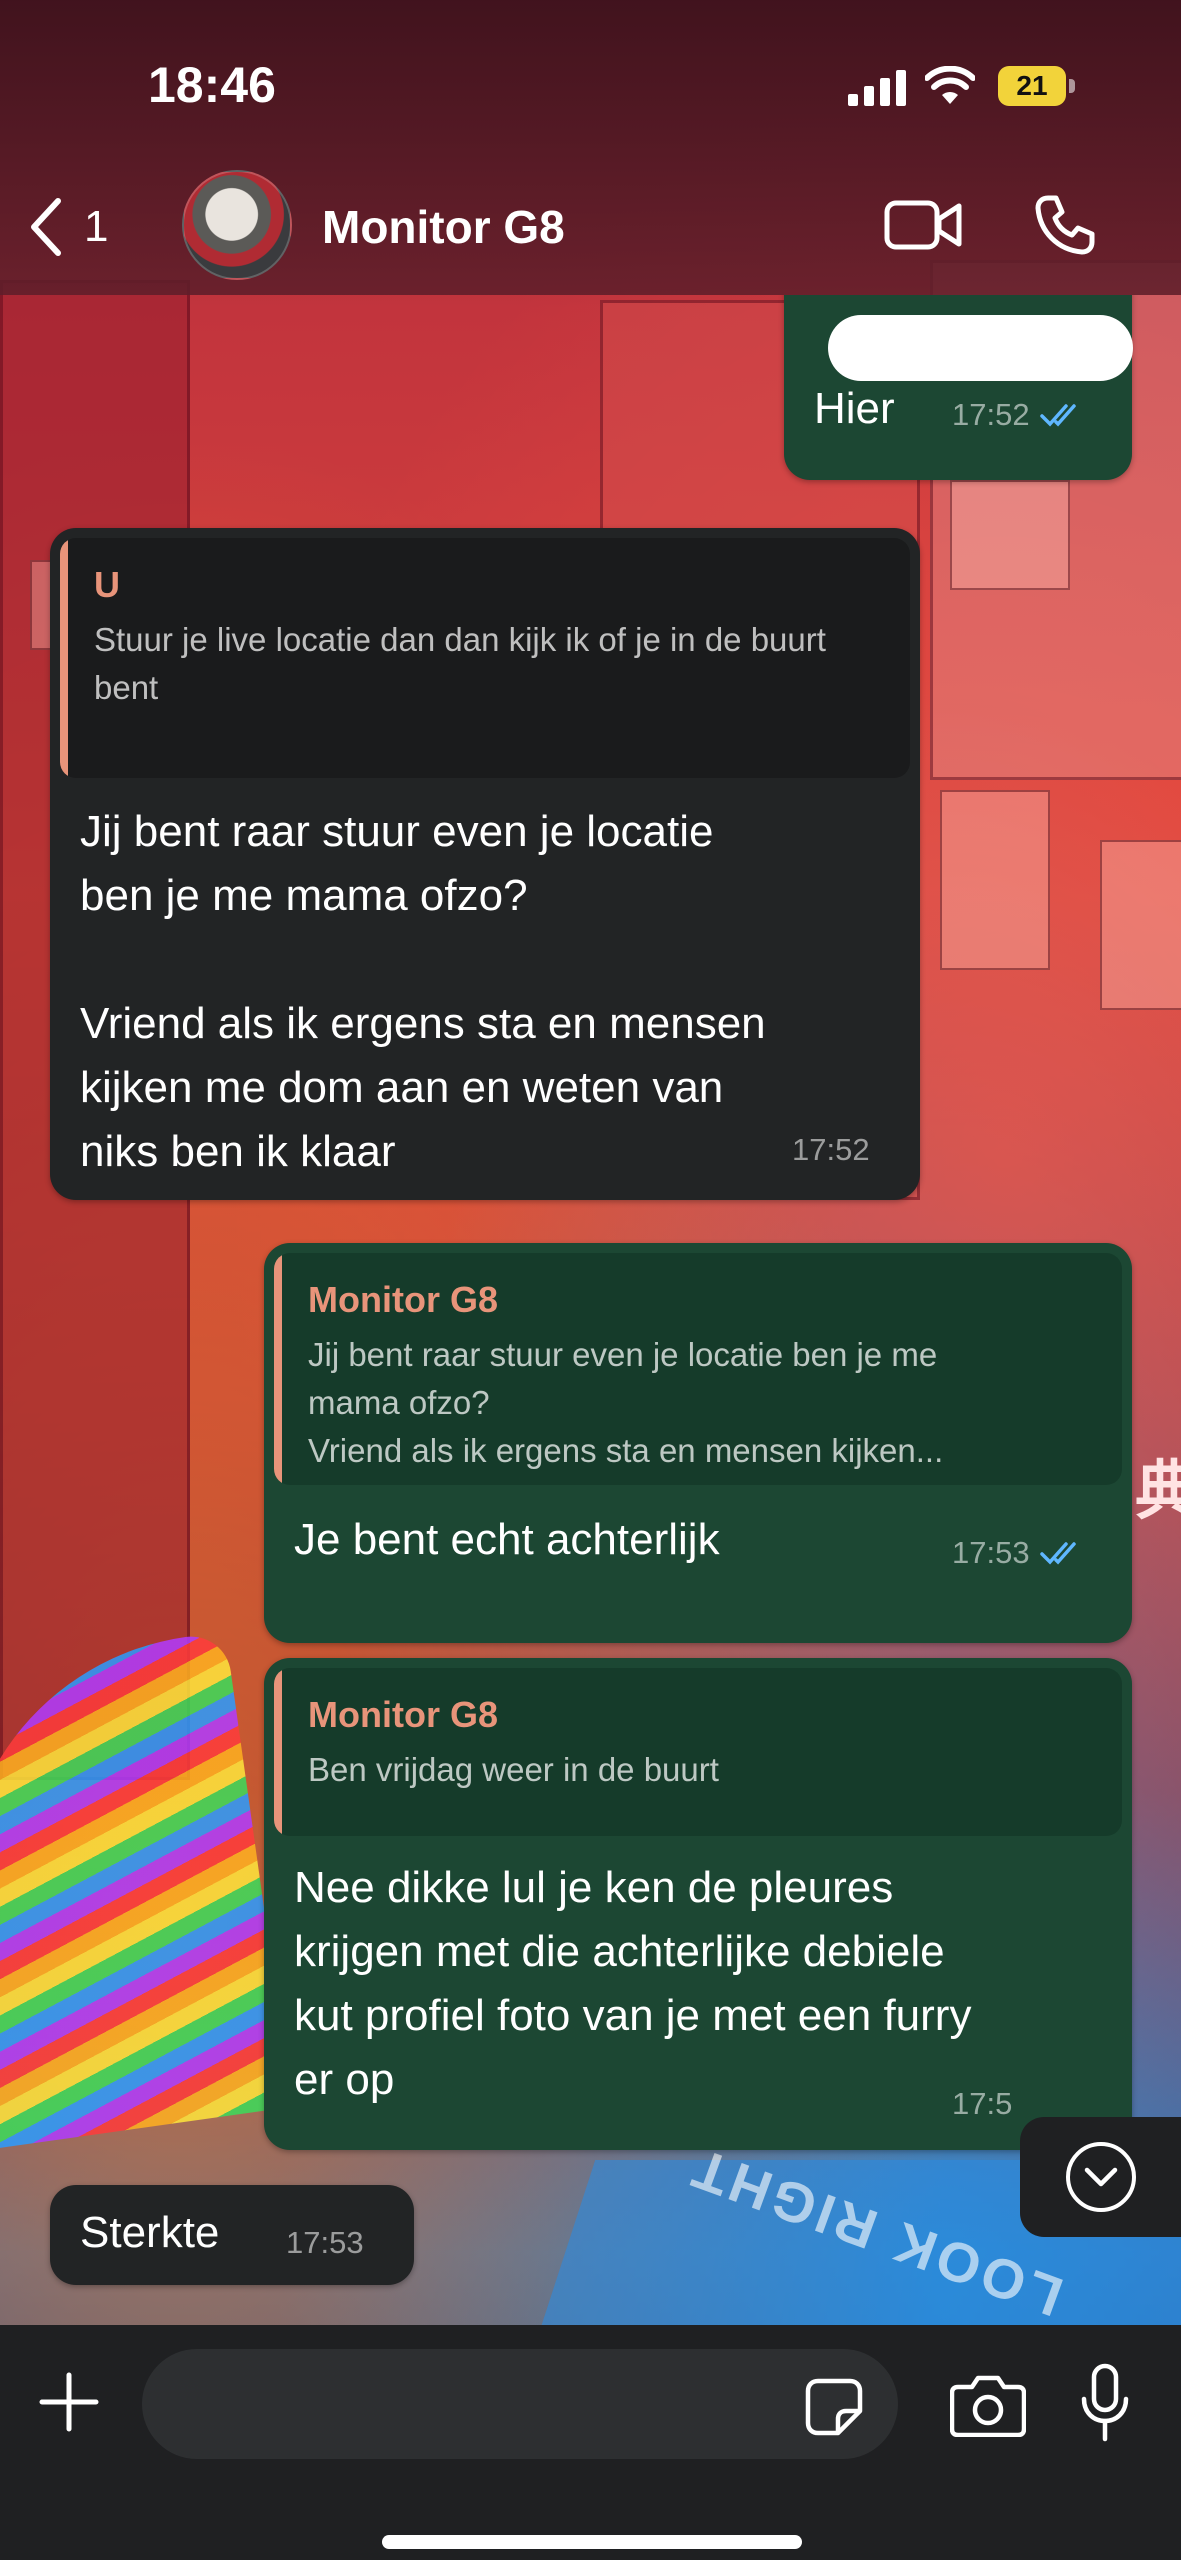 The width and height of the screenshot is (1181, 2560). I want to click on back-button: 1, so click(67, 227).